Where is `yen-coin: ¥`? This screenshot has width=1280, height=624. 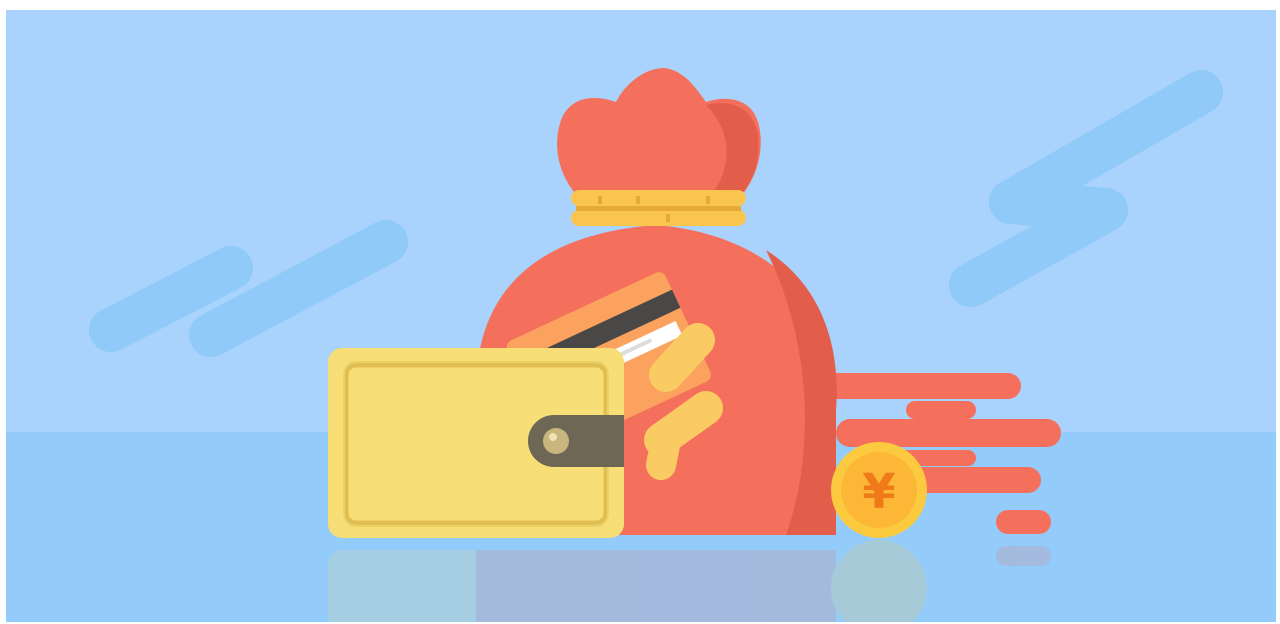
yen-coin: ¥ is located at coordinates (879, 490).